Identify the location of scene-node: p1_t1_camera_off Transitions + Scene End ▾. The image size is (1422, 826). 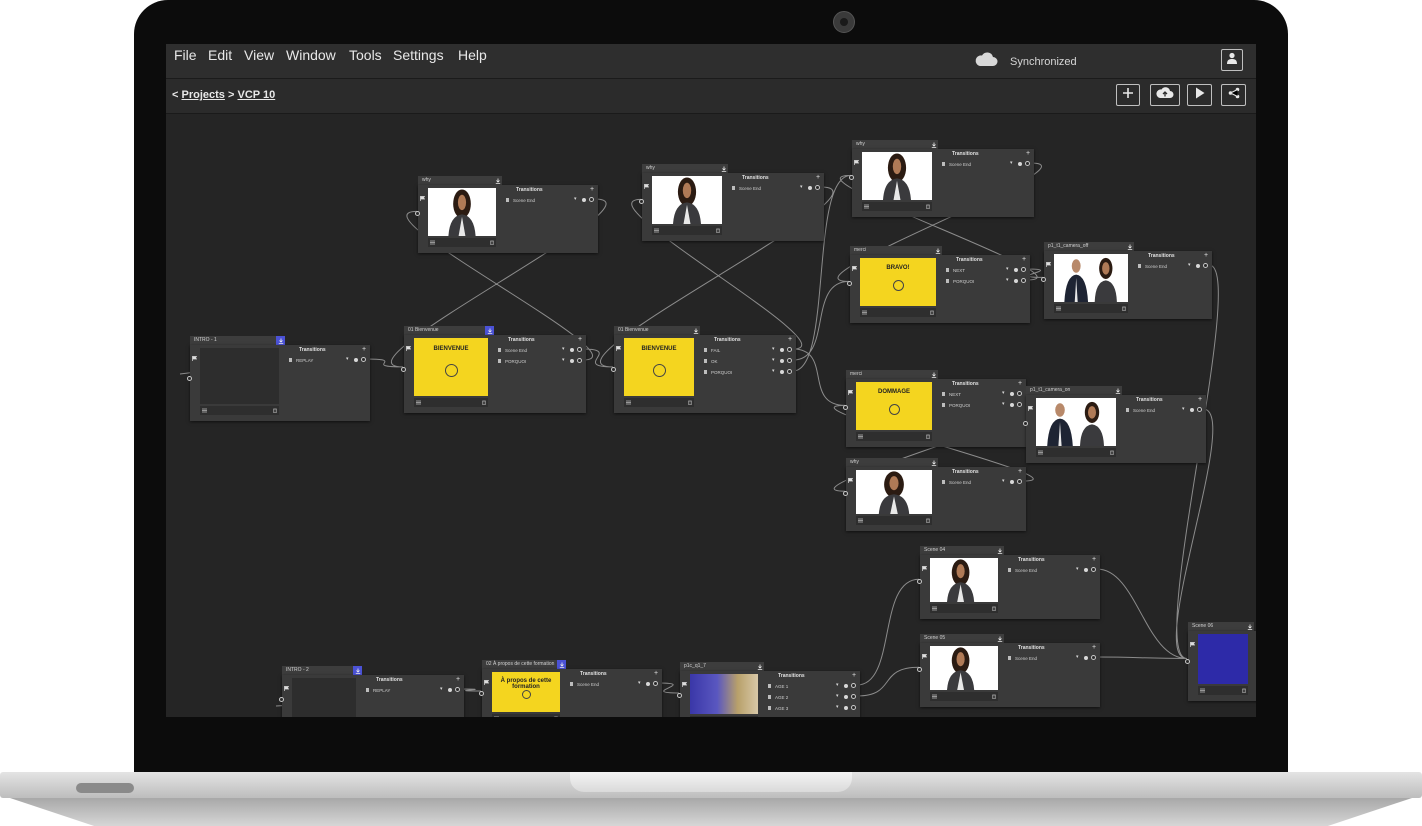
(1126, 280).